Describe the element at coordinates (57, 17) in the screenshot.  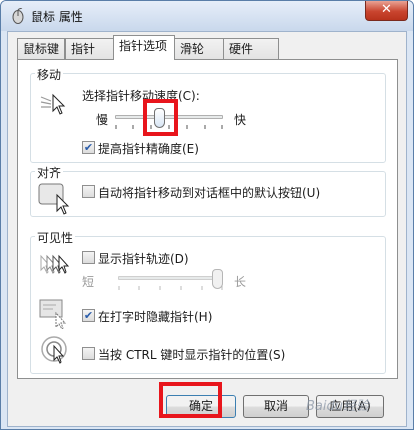
I see `window-title: 鼠标 属性` at that location.